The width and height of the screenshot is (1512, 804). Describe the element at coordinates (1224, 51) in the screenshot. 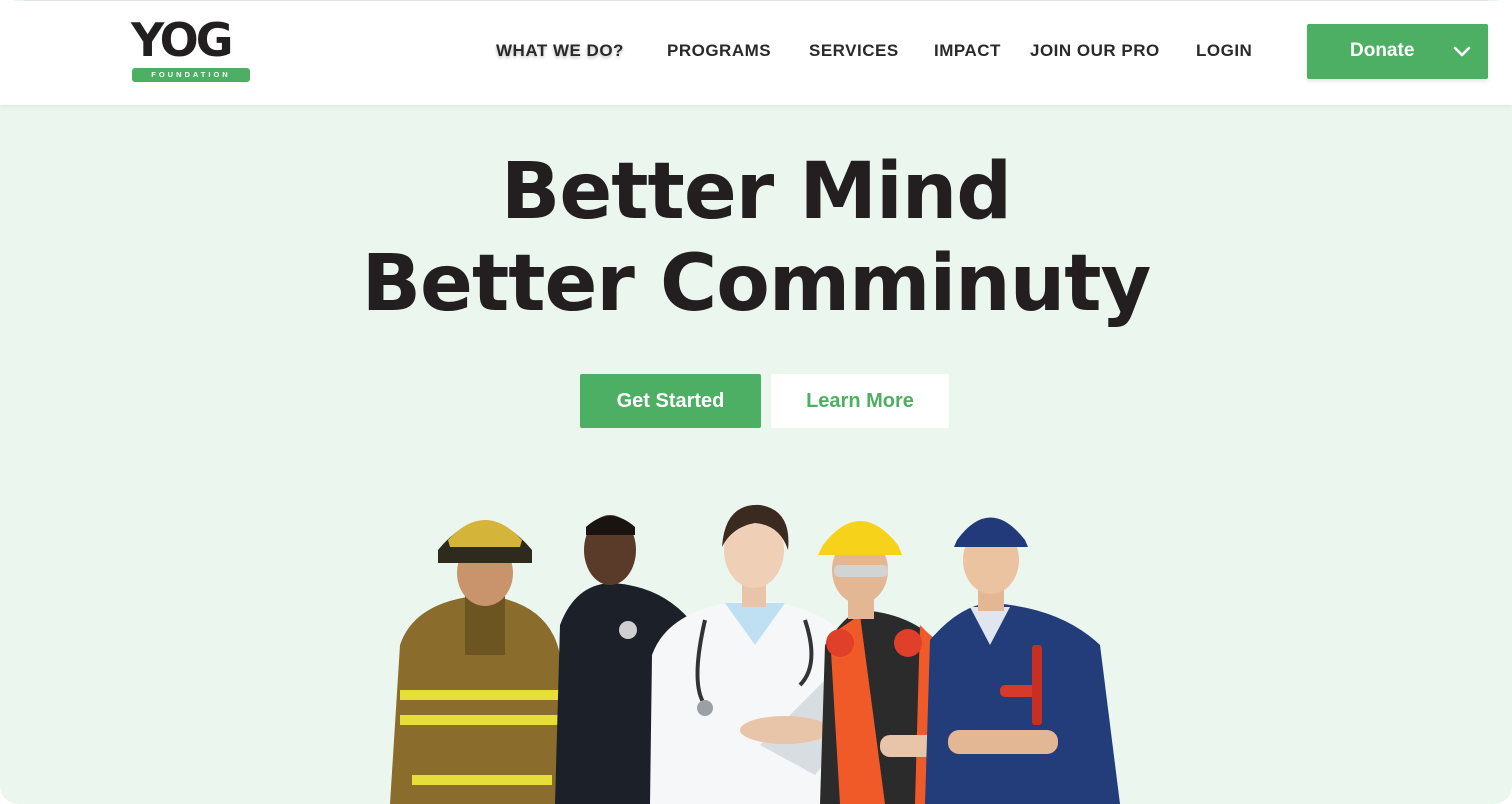

I see `nav-item-login: LOGIN` at that location.